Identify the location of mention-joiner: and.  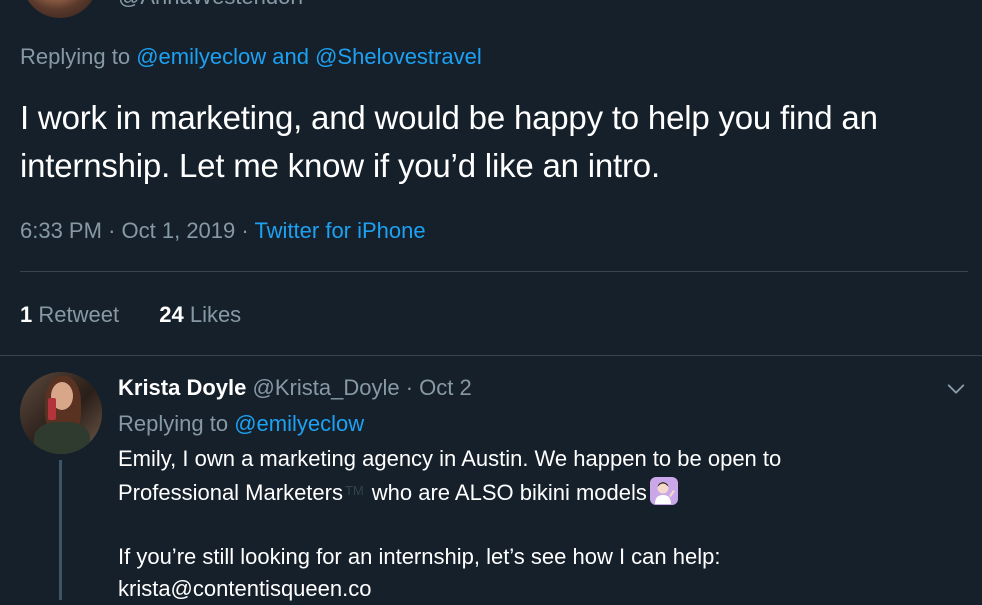
(290, 56).